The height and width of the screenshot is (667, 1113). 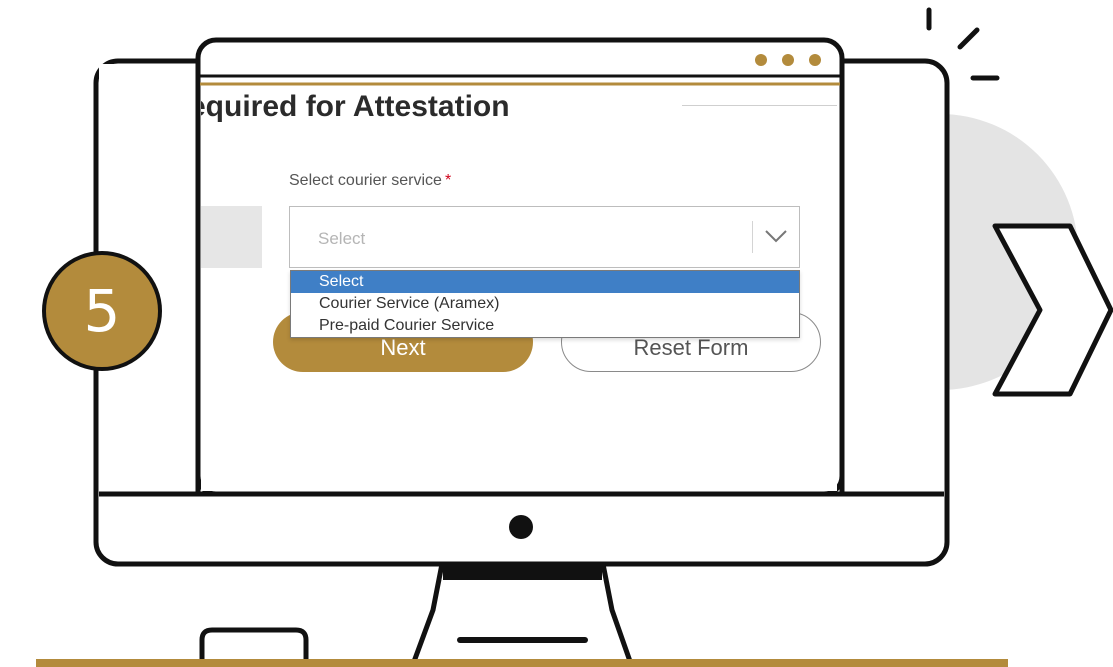 I want to click on courier-select-value: Select, so click(x=342, y=238).